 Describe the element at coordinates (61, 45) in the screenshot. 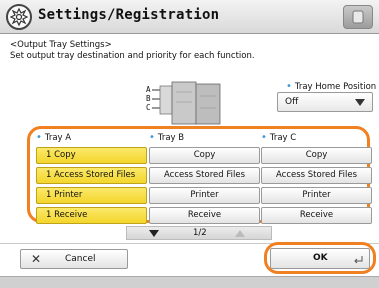

I see `section-heading: <Output Tray Settings>` at that location.